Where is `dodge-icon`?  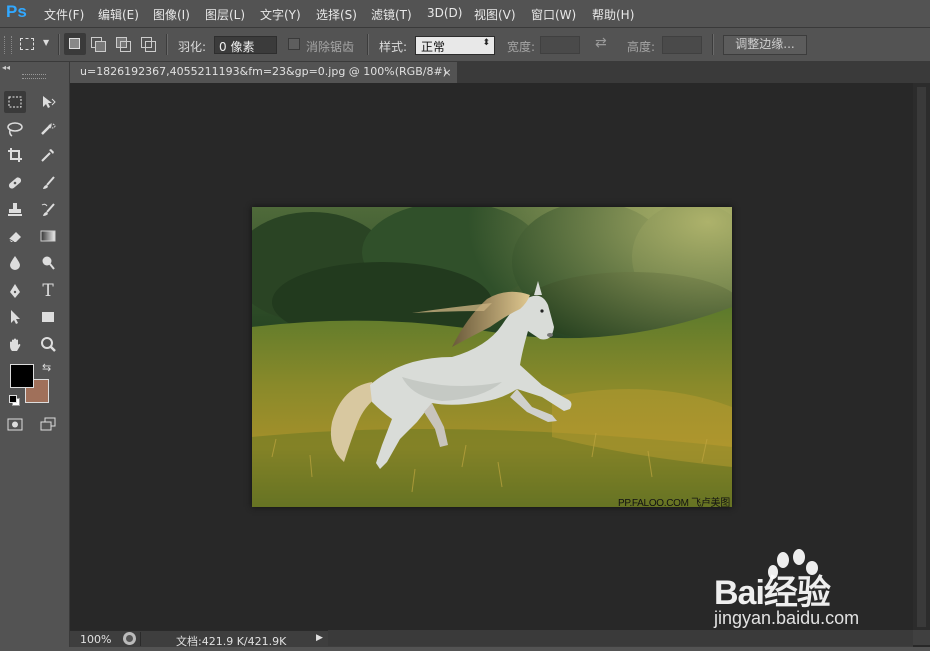
dodge-icon is located at coordinates (48, 263).